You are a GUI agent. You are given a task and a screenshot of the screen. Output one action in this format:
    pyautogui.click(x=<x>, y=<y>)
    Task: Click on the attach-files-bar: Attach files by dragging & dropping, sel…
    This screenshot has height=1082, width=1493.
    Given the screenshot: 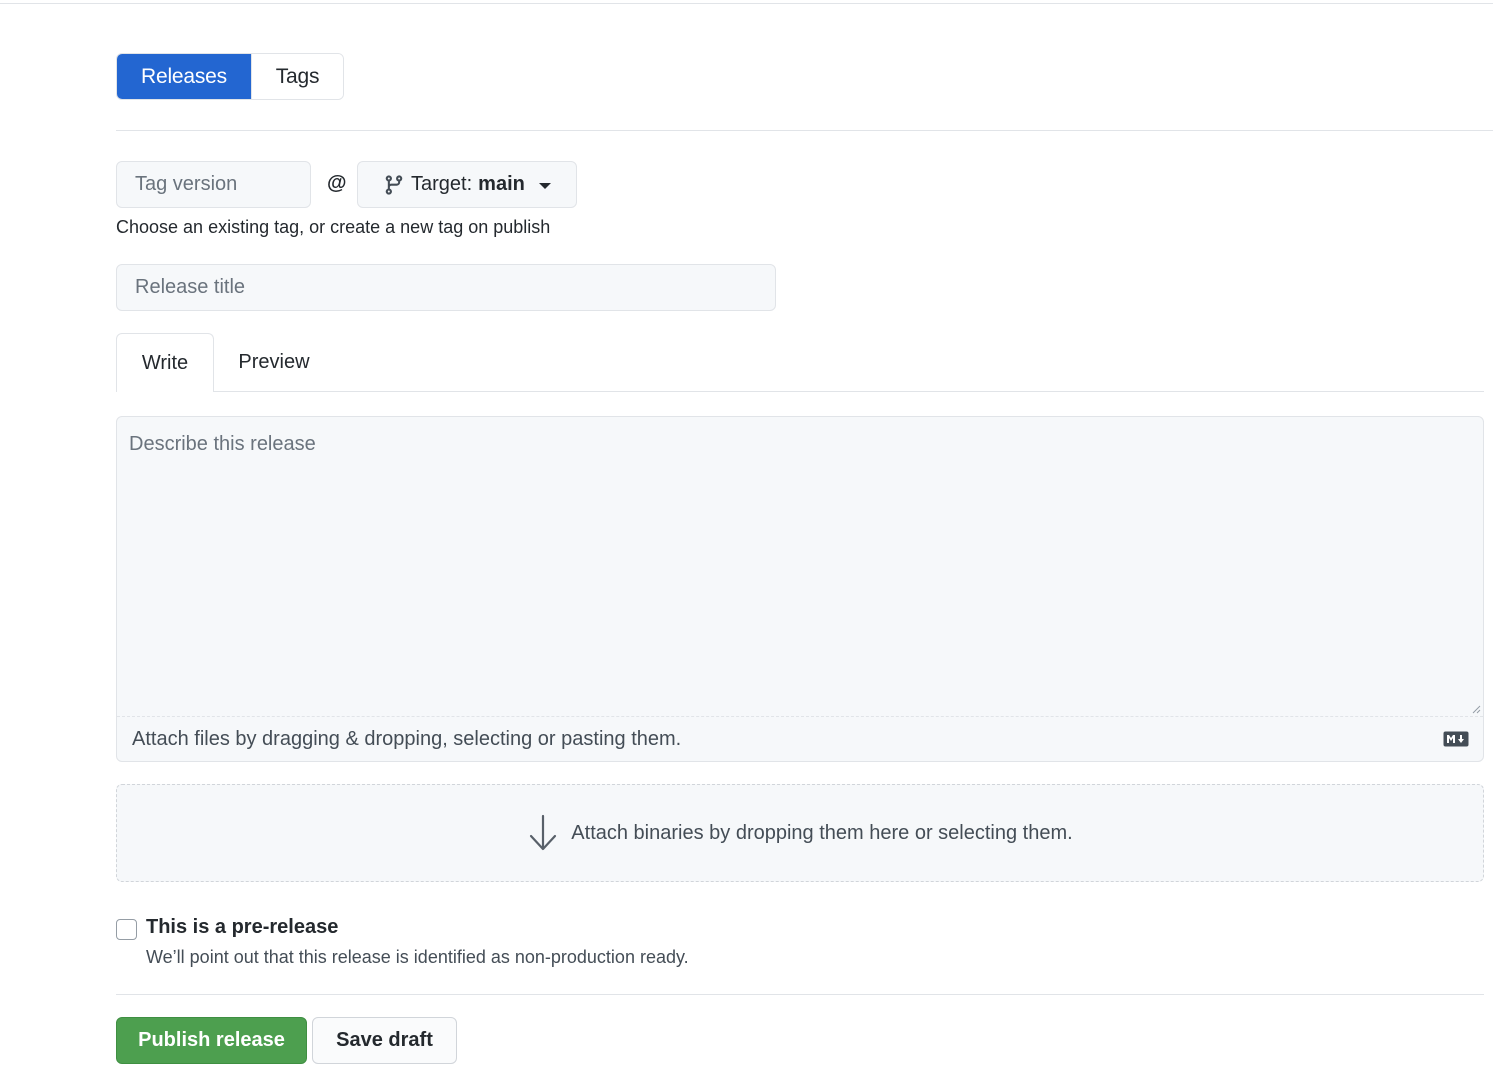 What is the action you would take?
    pyautogui.click(x=800, y=738)
    